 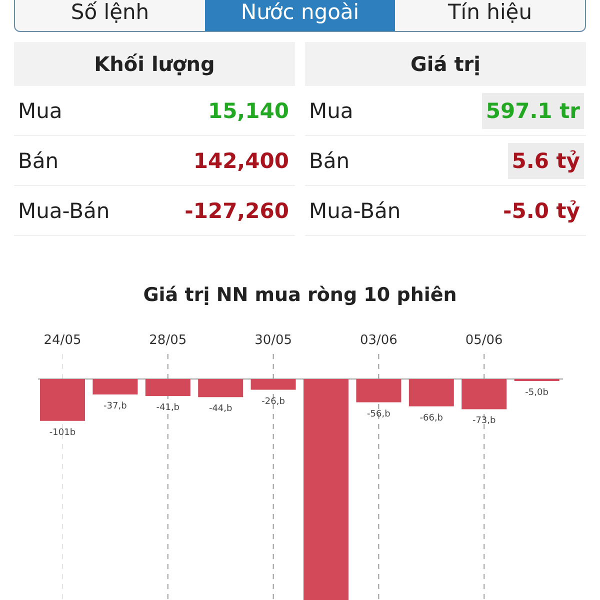 What do you see at coordinates (300, 15) in the screenshot?
I see `tab: Nước ngoài` at bounding box center [300, 15].